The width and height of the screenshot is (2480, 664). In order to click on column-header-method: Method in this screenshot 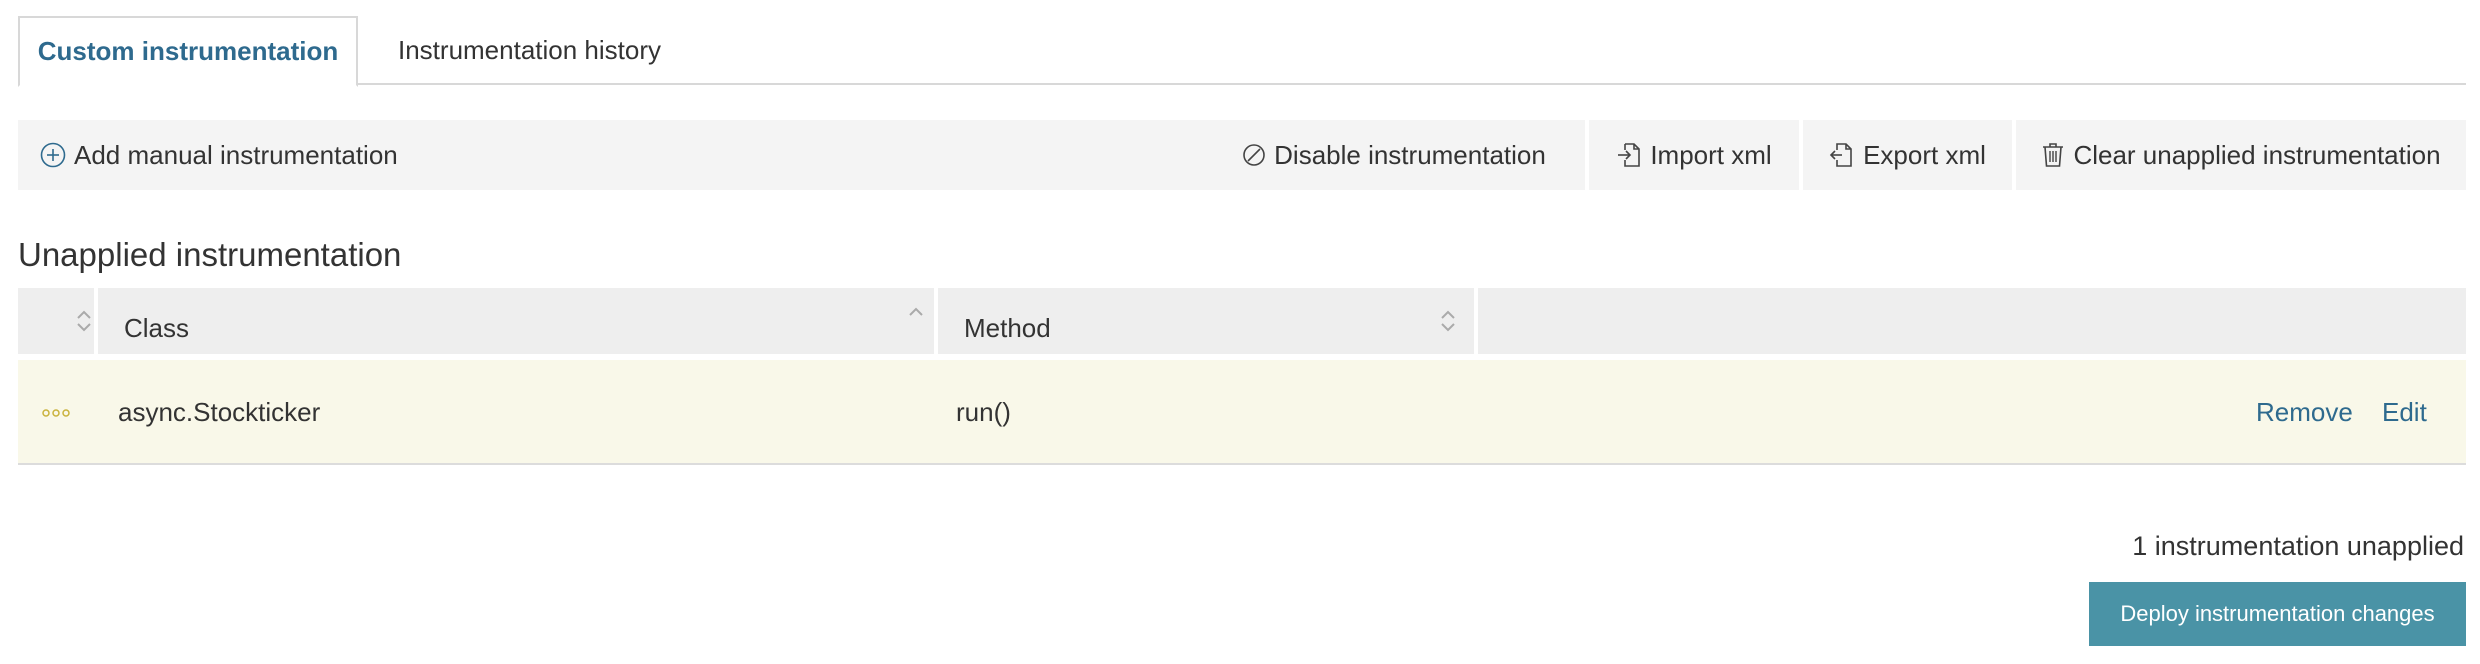, I will do `click(1206, 321)`.